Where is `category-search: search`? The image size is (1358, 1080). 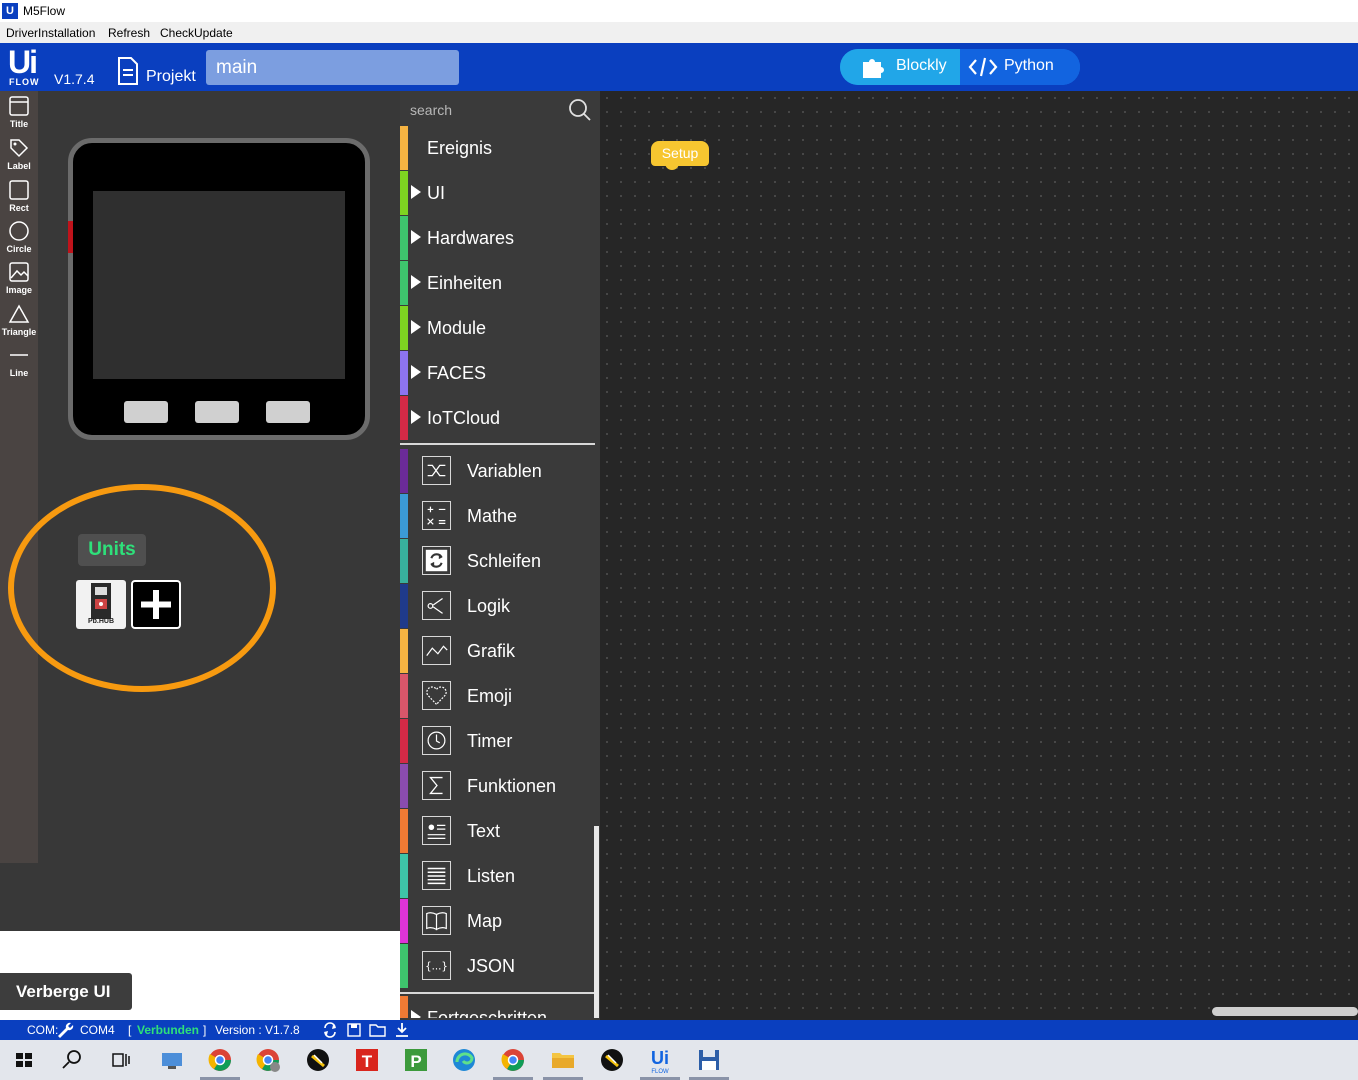 category-search: search is located at coordinates (500, 109).